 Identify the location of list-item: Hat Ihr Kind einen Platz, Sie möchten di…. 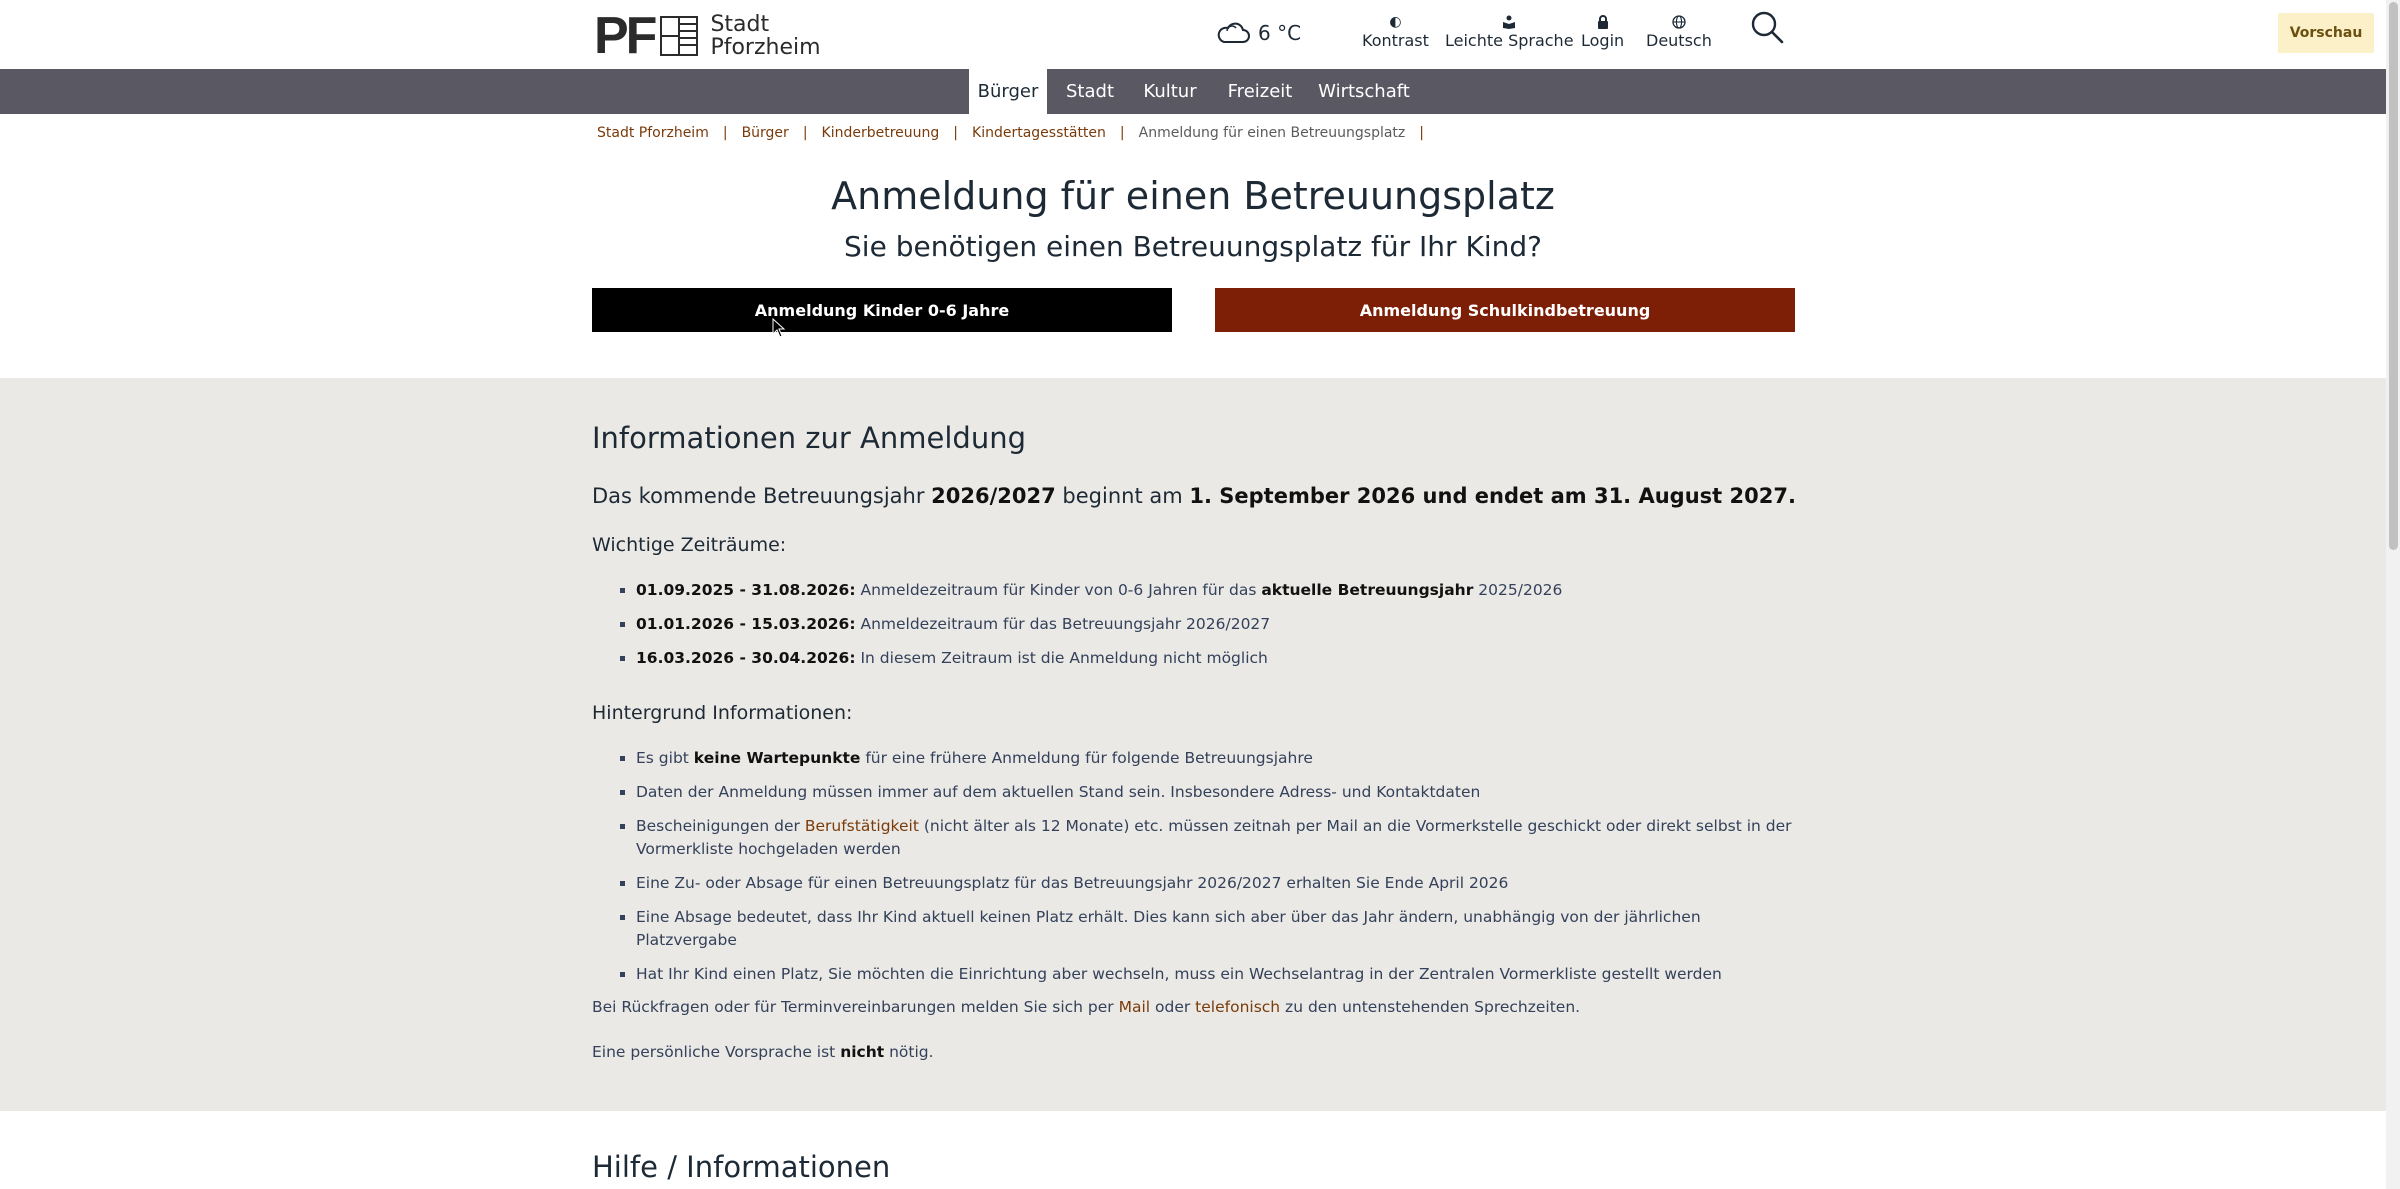
(1221, 974).